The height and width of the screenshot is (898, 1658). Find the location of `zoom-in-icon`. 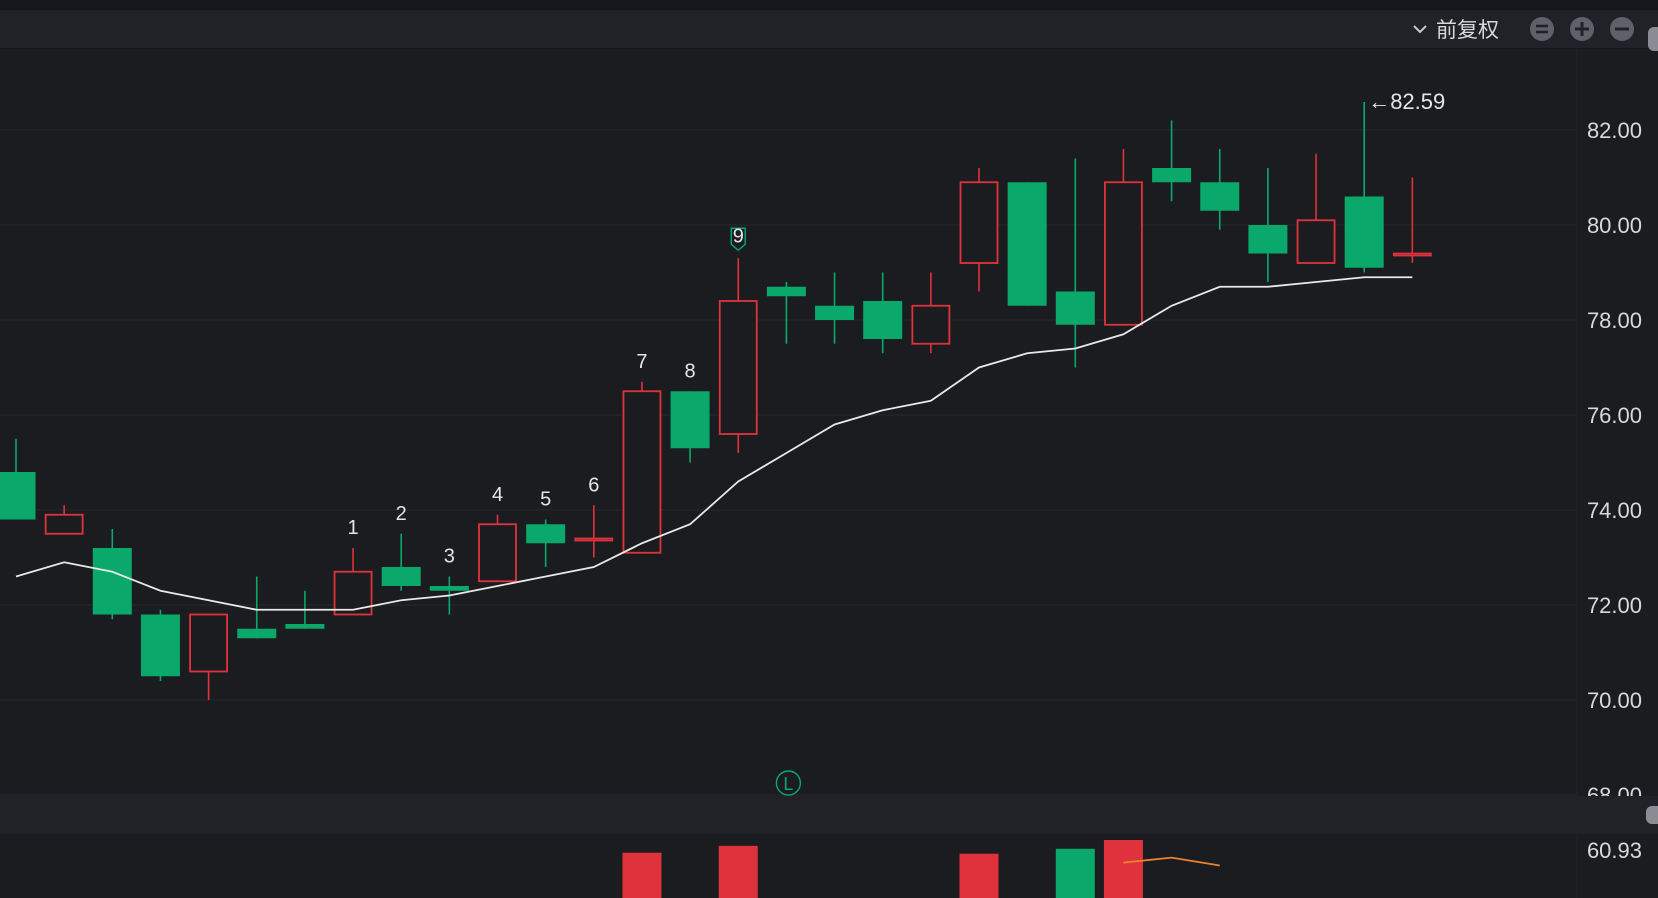

zoom-in-icon is located at coordinates (1582, 29).